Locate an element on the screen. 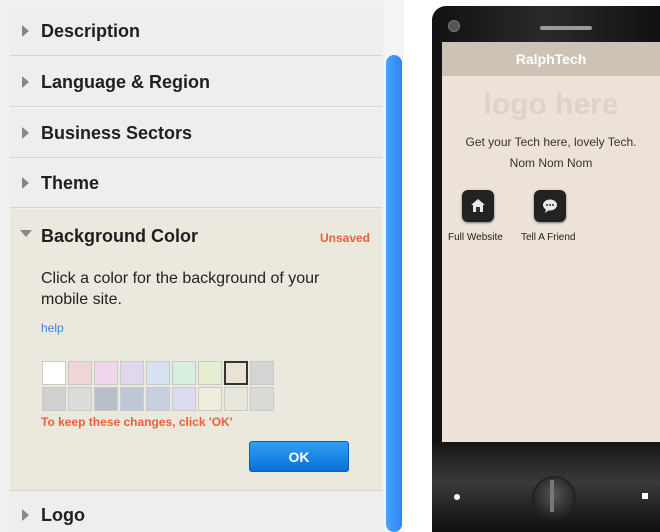  app-label: Tell A Friend is located at coordinates (548, 237).